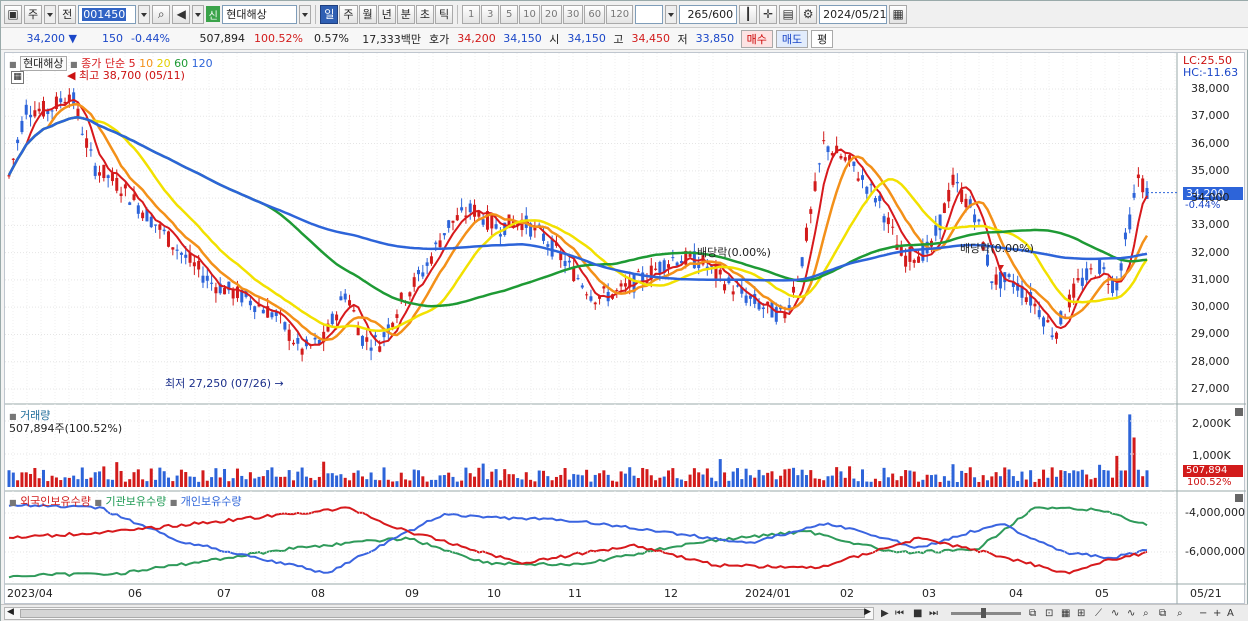  What do you see at coordinates (867, 612) in the screenshot?
I see `scroll-right-icon: ▶` at bounding box center [867, 612].